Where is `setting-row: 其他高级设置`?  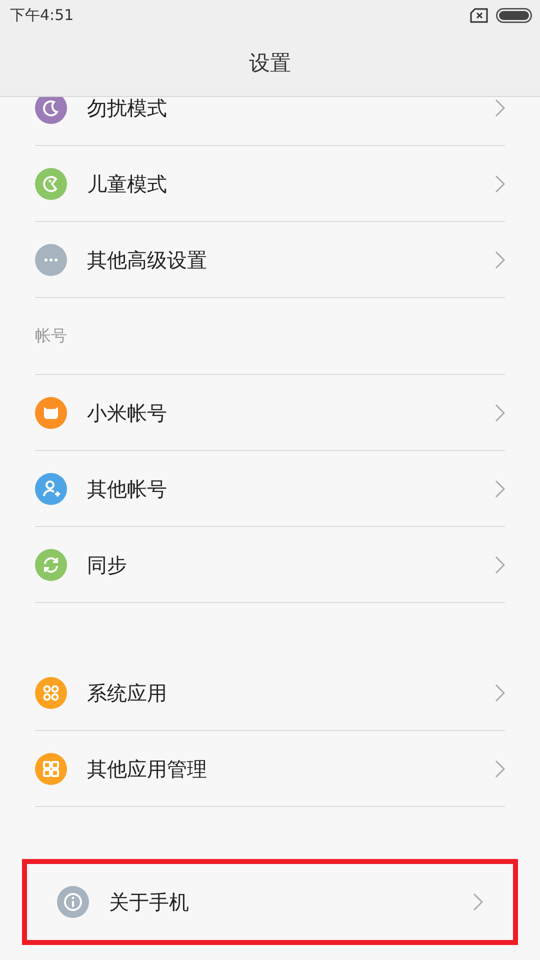 setting-row: 其他高级设置 is located at coordinates (270, 260).